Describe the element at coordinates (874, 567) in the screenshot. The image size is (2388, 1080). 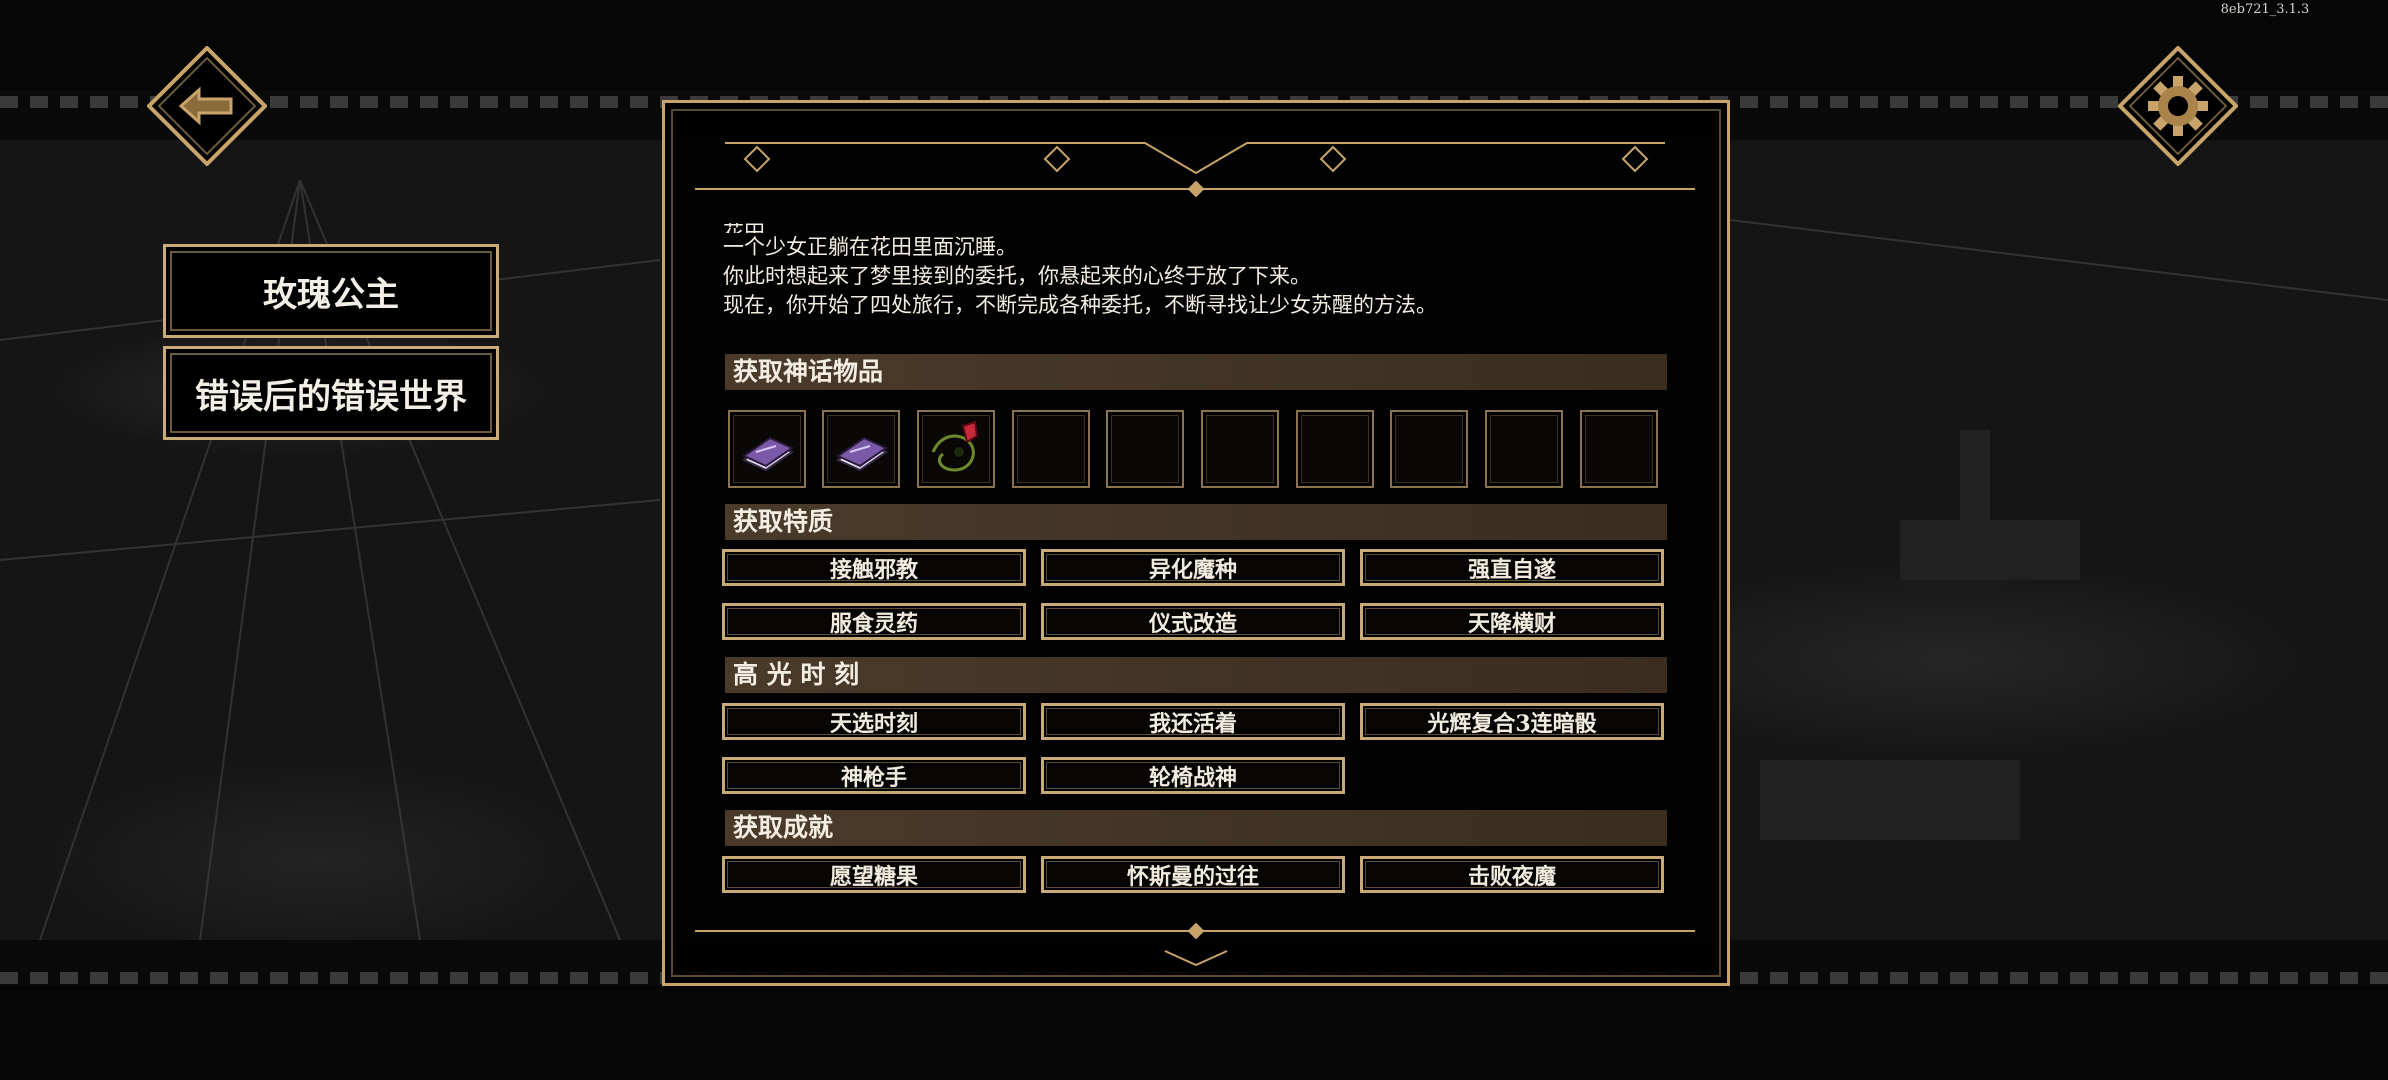
I see `trait-chip: 接触邪教` at that location.